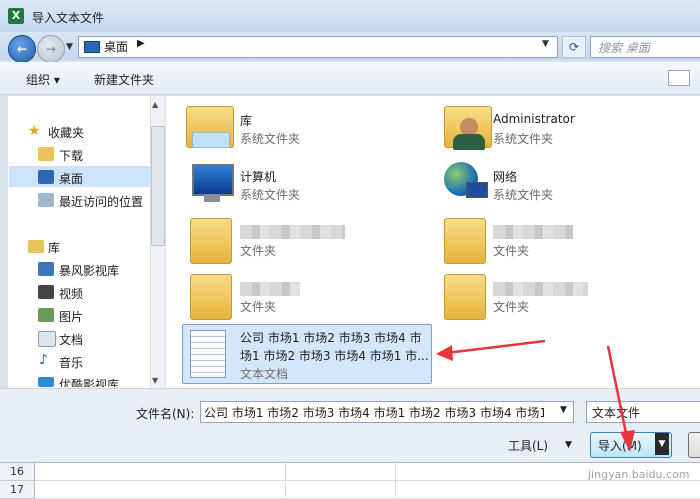 The image size is (700, 499). What do you see at coordinates (17, 490) in the screenshot?
I see `row-header: 17` at bounding box center [17, 490].